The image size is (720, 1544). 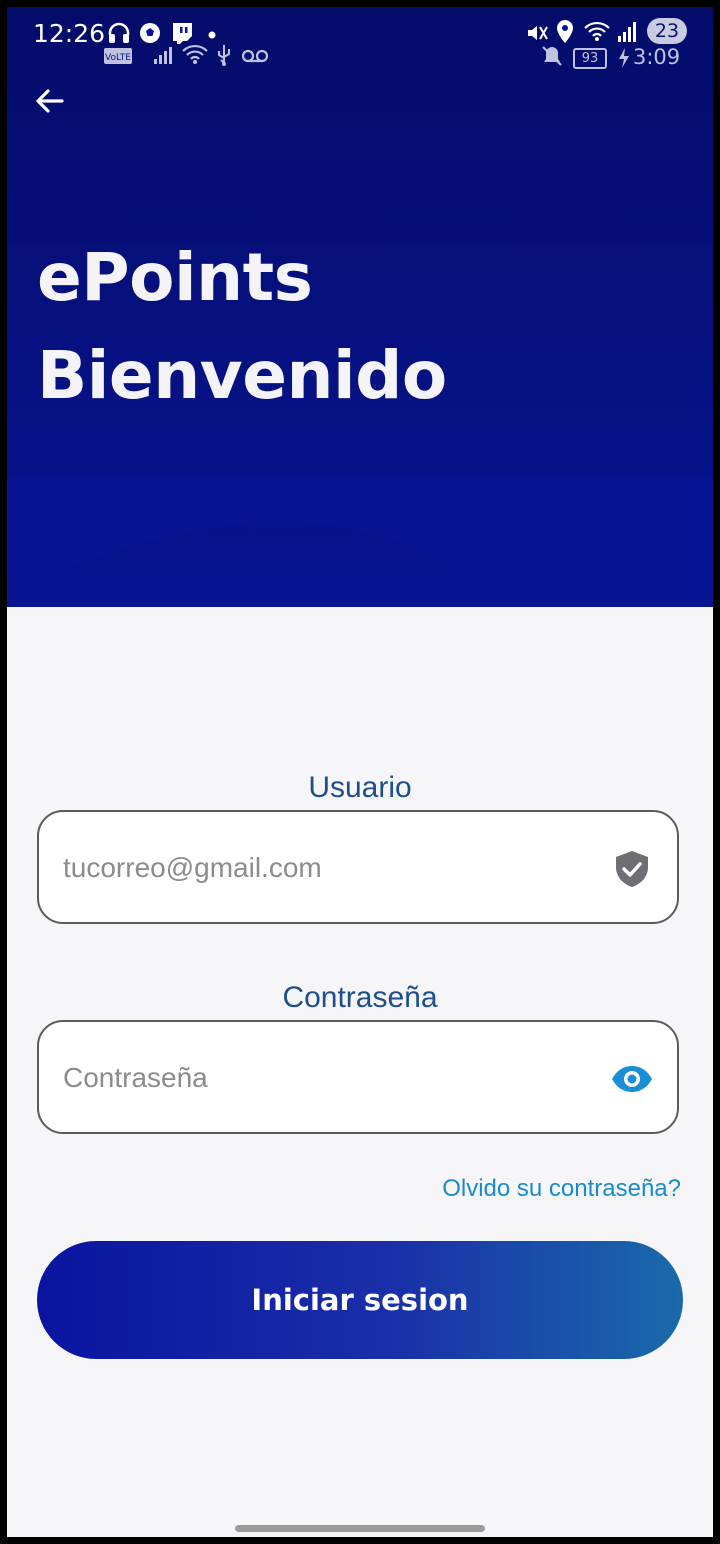 I want to click on welcome-heading: Bienvenido, so click(x=242, y=375).